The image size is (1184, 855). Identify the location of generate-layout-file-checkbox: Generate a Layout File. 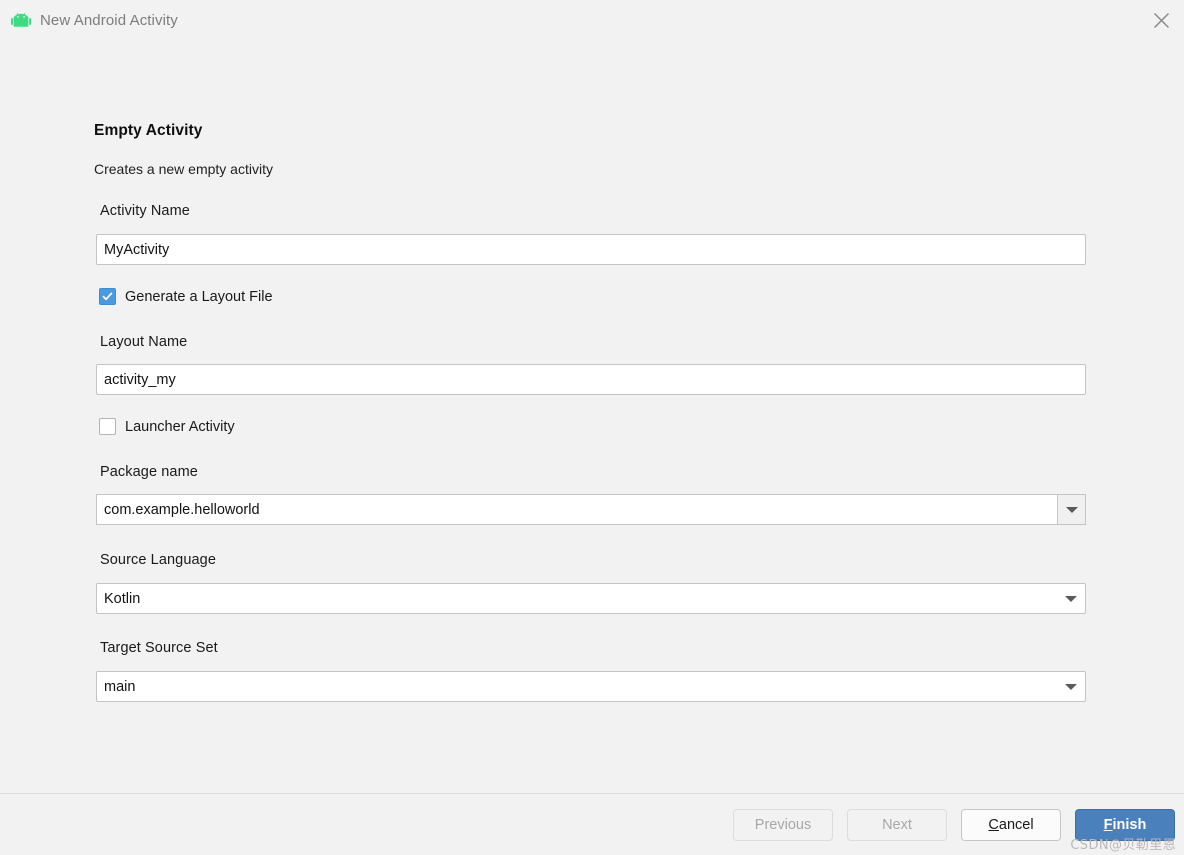
(186, 296).